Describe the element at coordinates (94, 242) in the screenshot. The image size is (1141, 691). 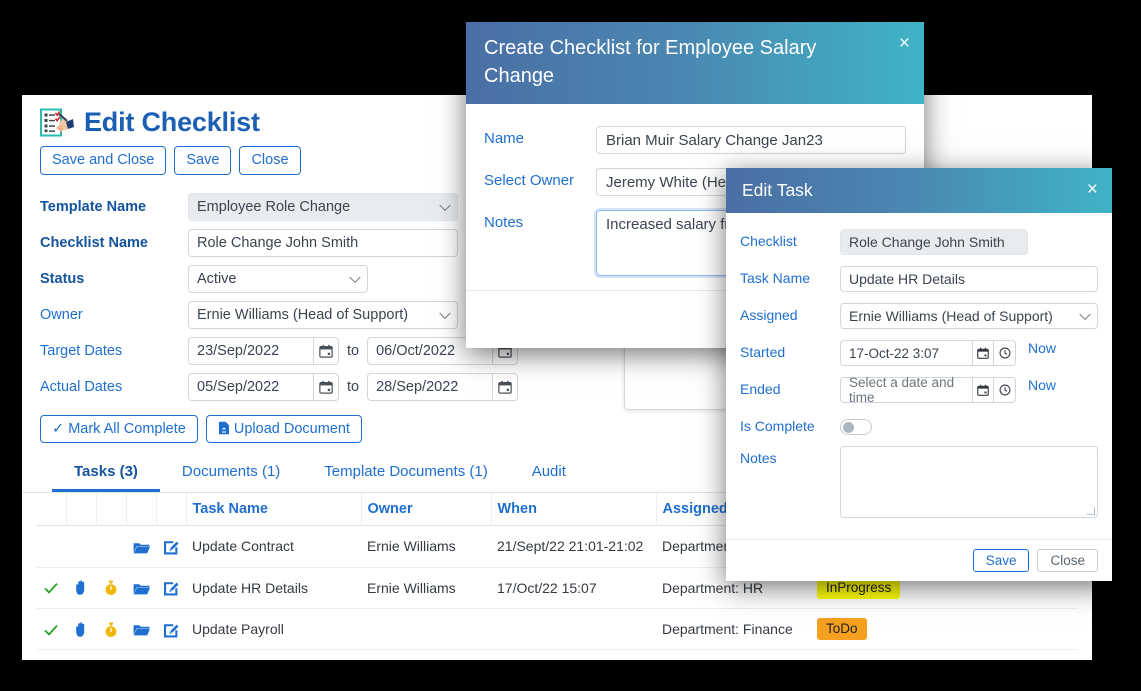
I see `checklist-name-label: Checklist Name` at that location.